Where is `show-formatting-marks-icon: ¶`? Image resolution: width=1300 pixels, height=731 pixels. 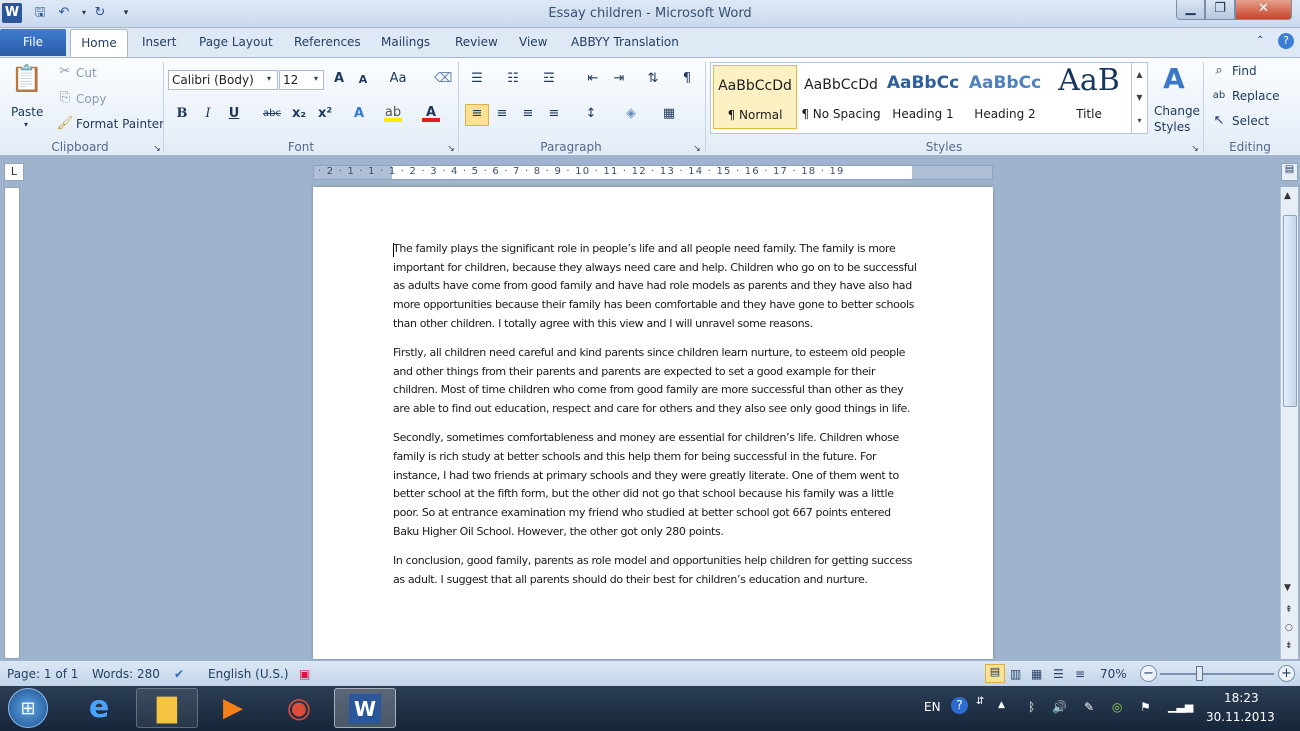
show-formatting-marks-icon: ¶ is located at coordinates (687, 79).